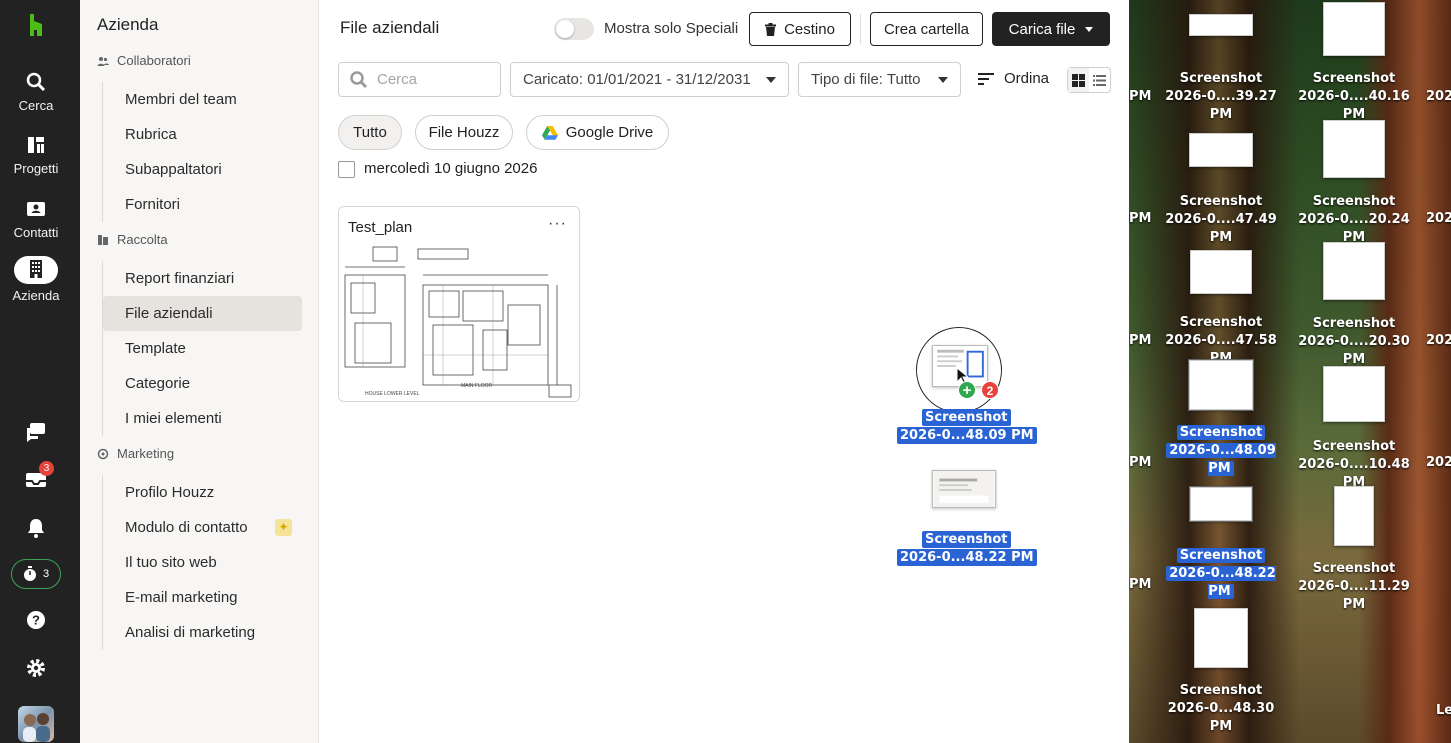  Describe the element at coordinates (202, 492) in the screenshot. I see `sidebar-item-houzz-profile: Profilo Houzz` at that location.